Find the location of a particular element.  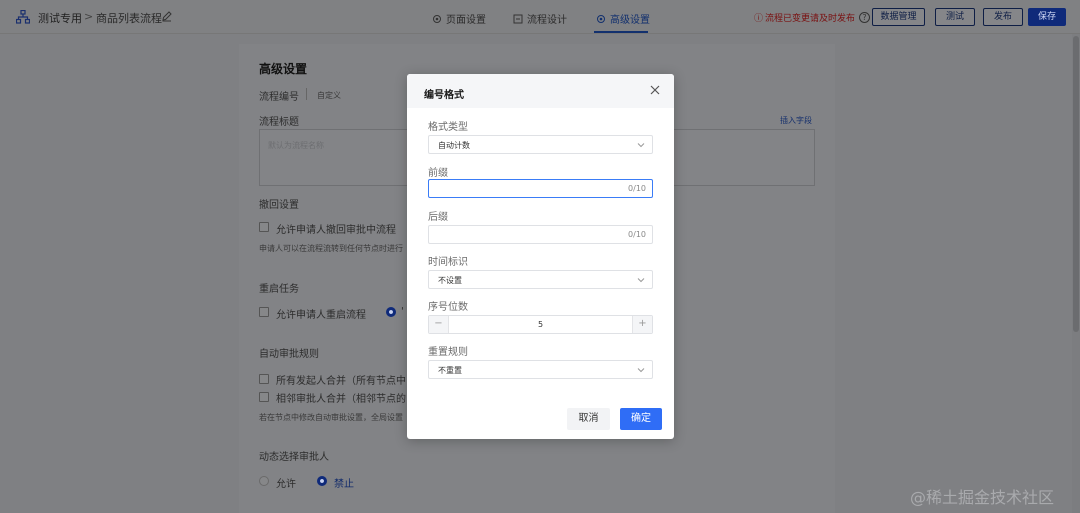

flow-number-value: 自定义 is located at coordinates (329, 95).